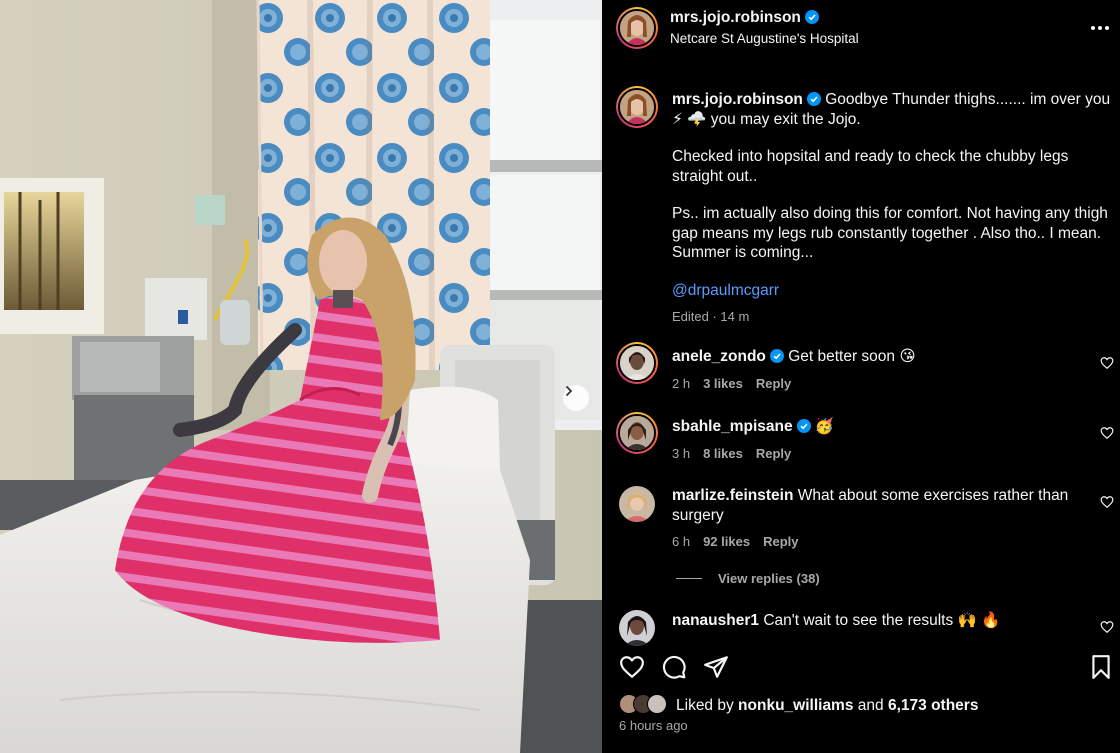 The image size is (1120, 753). Describe the element at coordinates (711, 316) in the screenshot. I see `caption-meta: Edited · 14 m` at that location.